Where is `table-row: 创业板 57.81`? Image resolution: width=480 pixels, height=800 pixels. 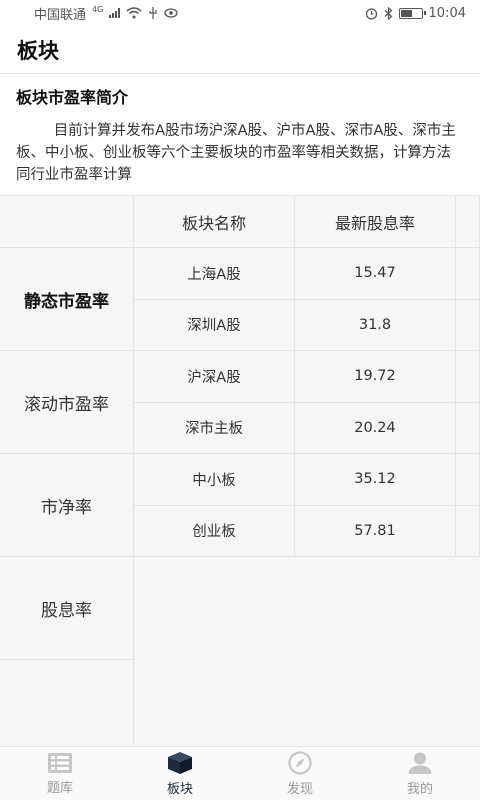
table-row: 创业板 57.81 is located at coordinates (307, 531).